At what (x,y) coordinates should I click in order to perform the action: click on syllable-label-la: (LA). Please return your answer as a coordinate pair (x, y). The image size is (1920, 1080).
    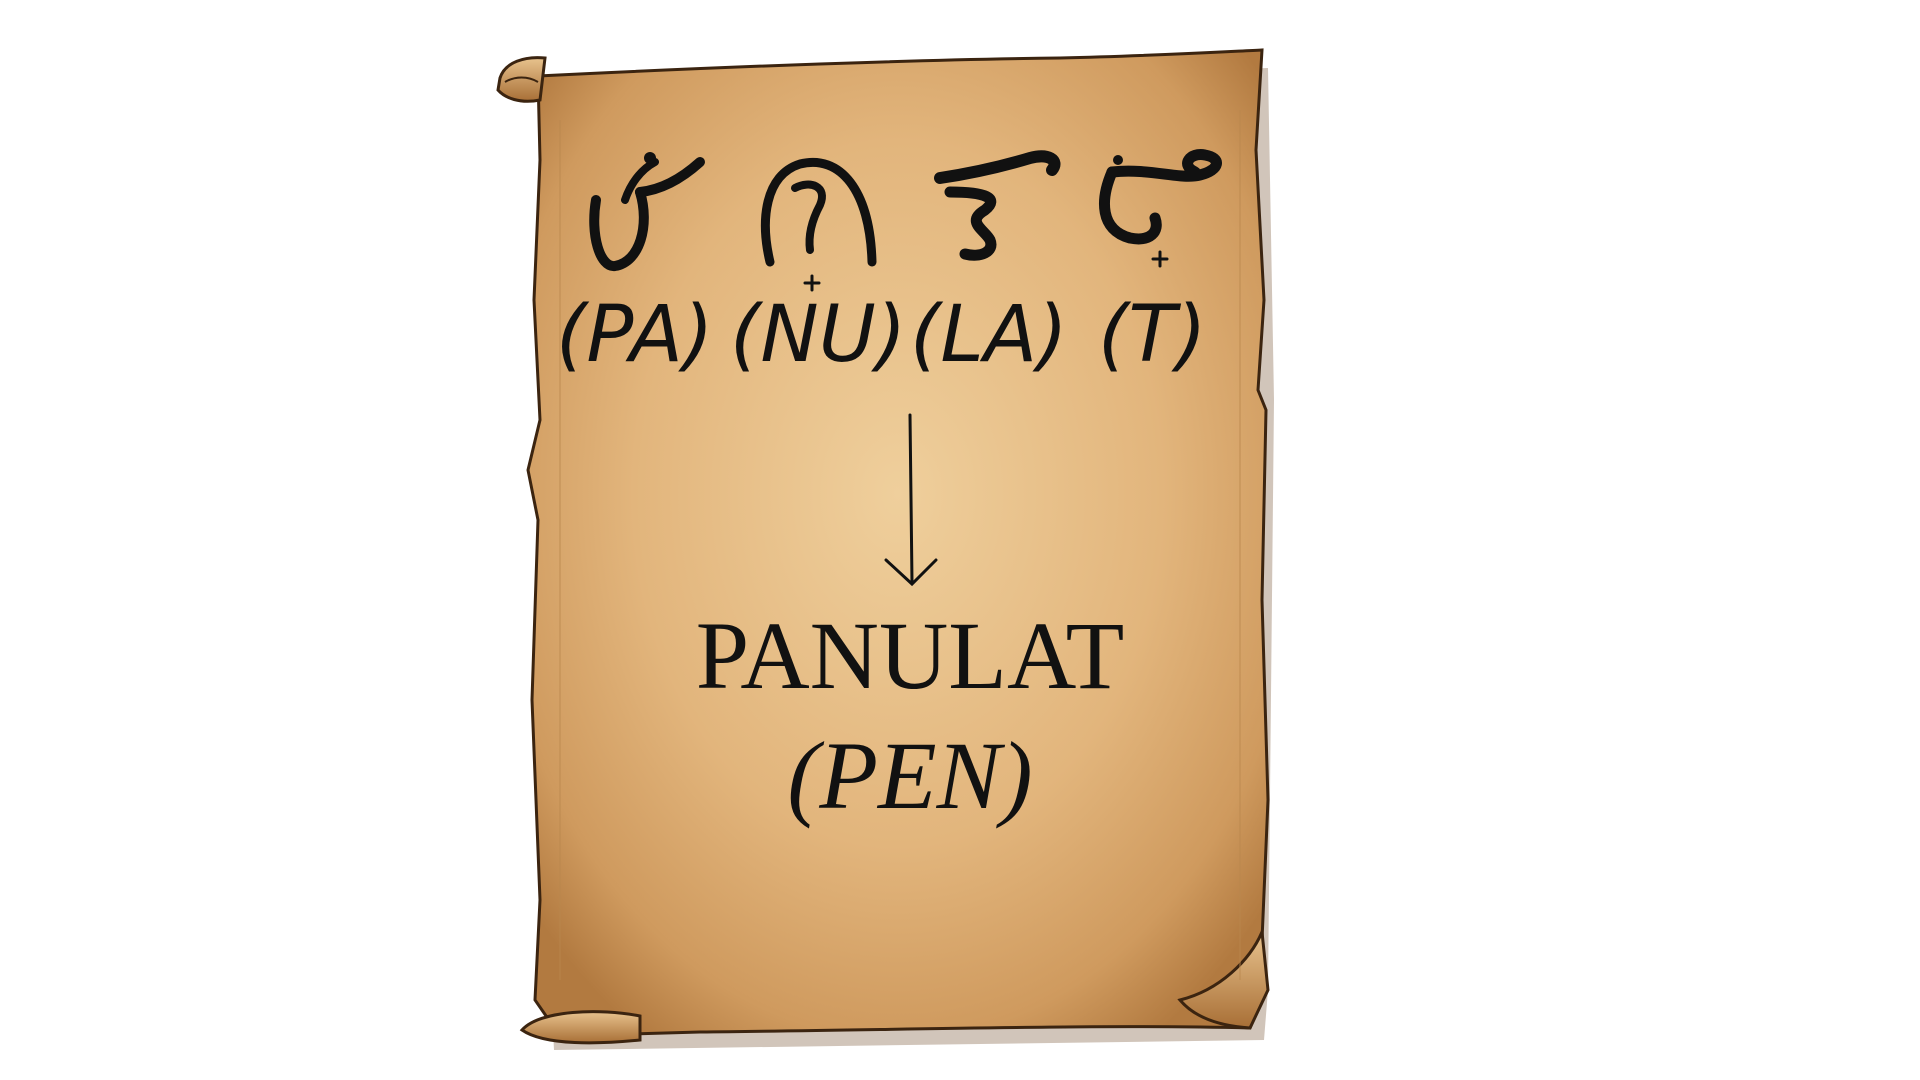
    Looking at the image, I should click on (989, 335).